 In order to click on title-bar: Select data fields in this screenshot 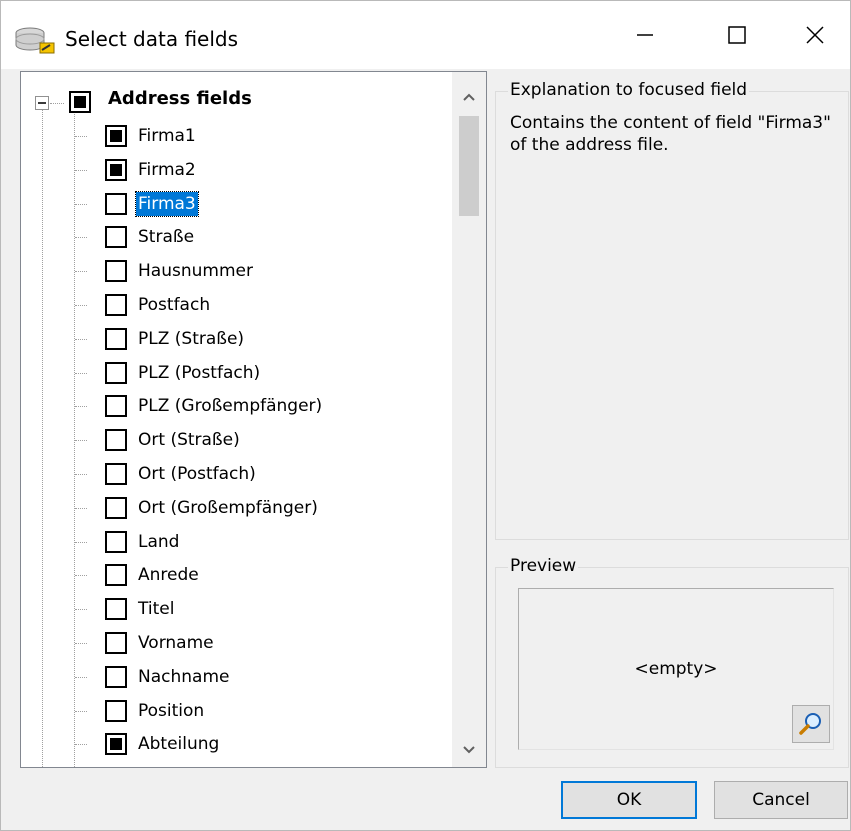, I will do `click(425, 35)`.